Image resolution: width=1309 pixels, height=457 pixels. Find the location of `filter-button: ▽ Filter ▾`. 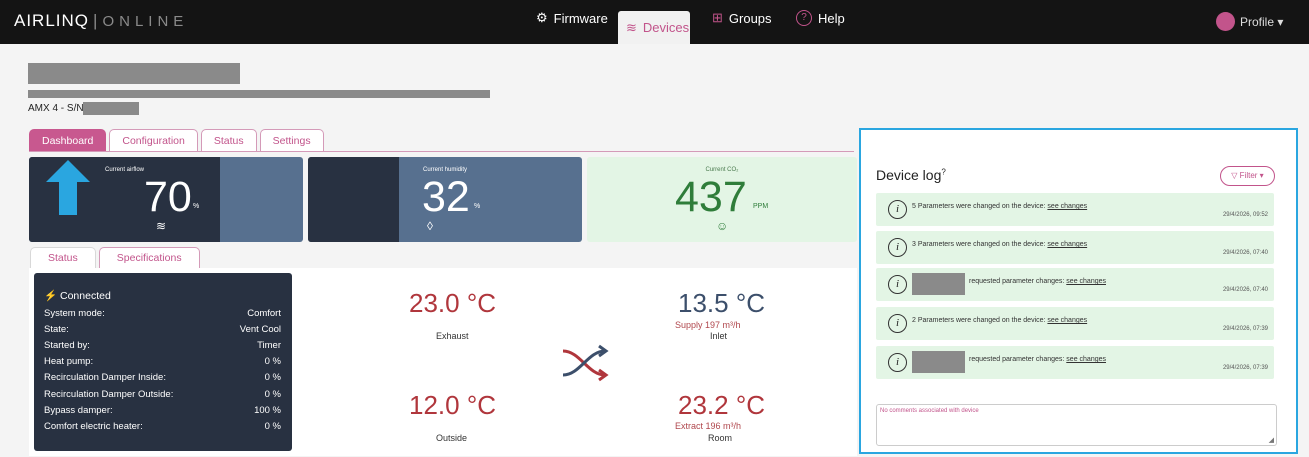

filter-button: ▽ Filter ▾ is located at coordinates (1247, 176).